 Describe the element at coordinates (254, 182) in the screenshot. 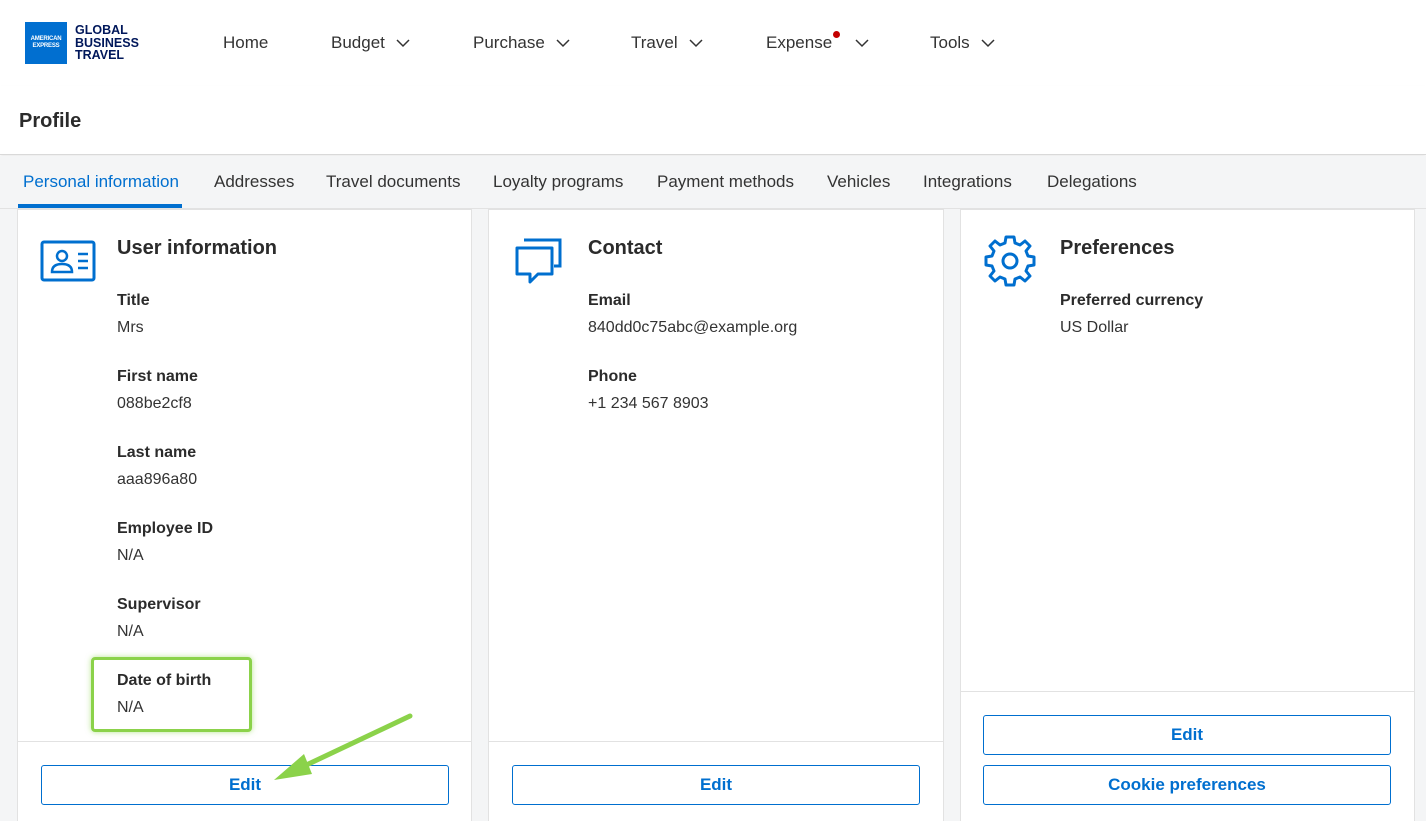

I see `tab-addresses: Addresses` at that location.